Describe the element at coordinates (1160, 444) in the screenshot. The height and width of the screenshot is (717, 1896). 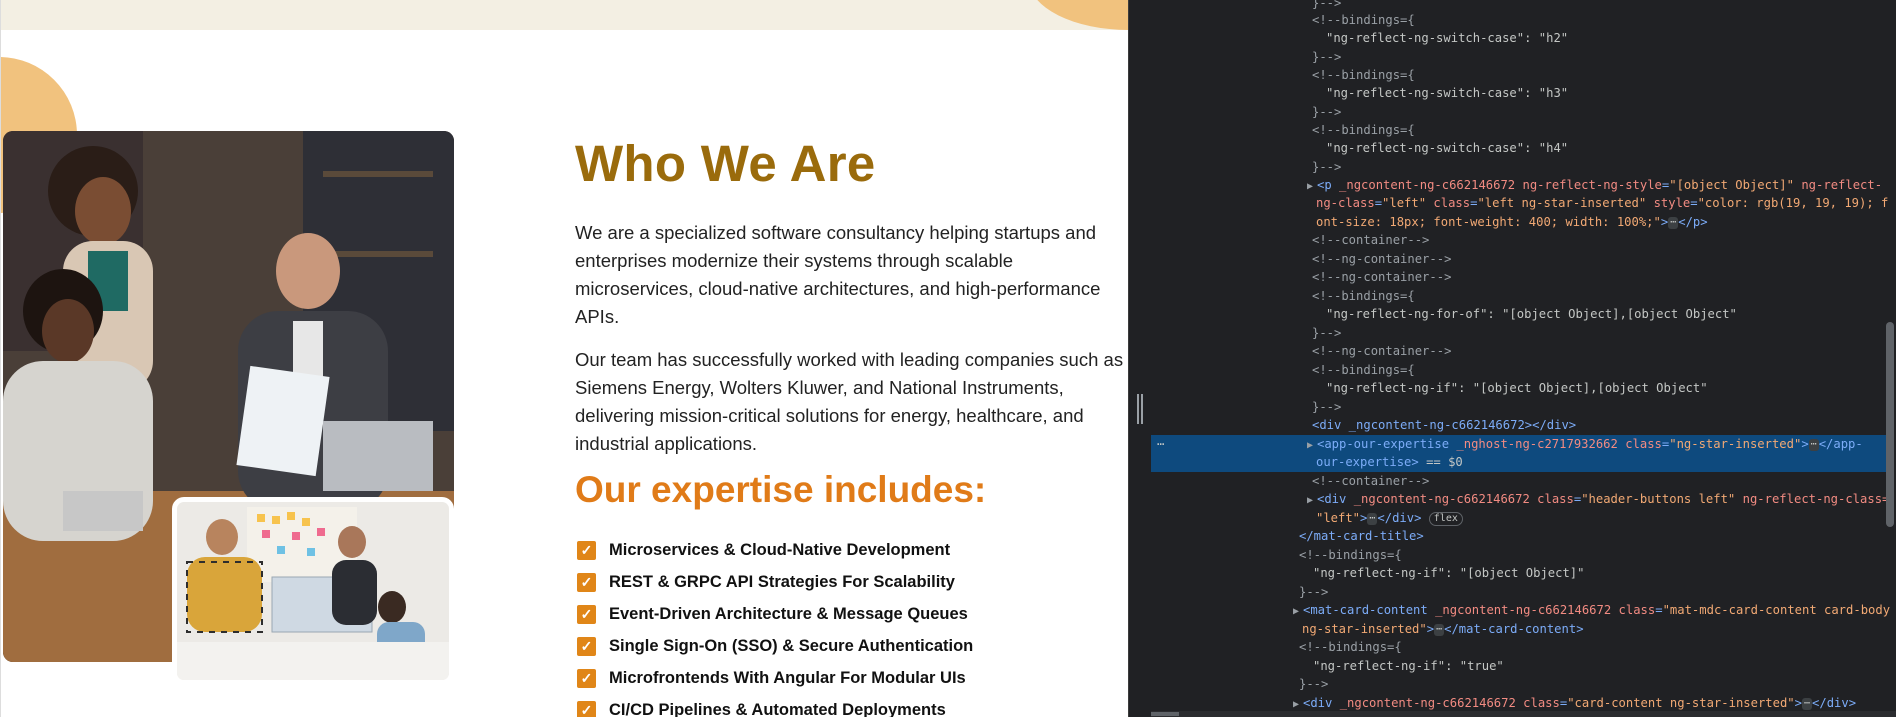
I see `more-options-icon: ⋯` at that location.